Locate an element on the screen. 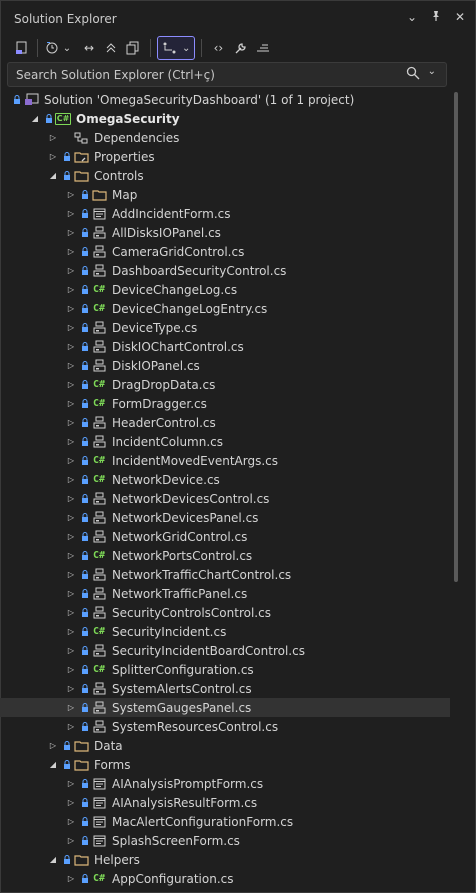  properties-wrench-icon is located at coordinates (240, 48).